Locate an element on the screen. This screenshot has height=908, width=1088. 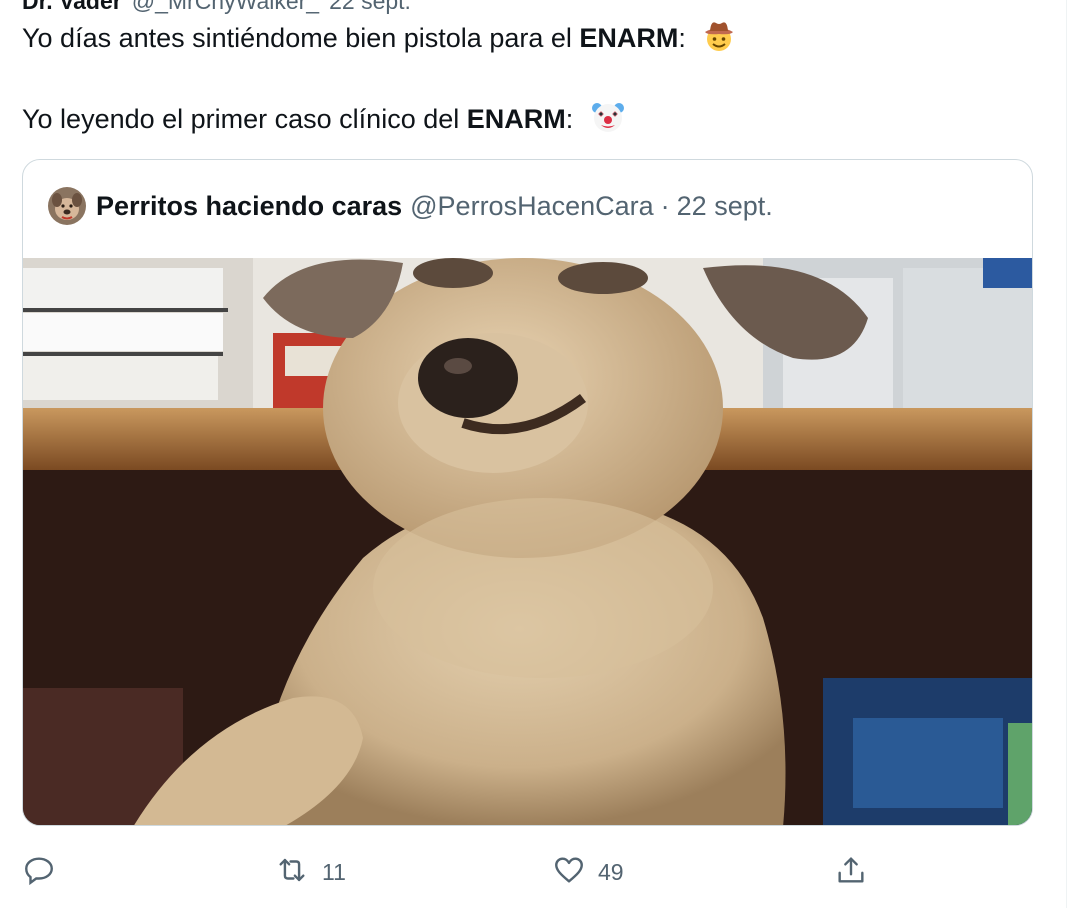
share-icon is located at coordinates (851, 872).